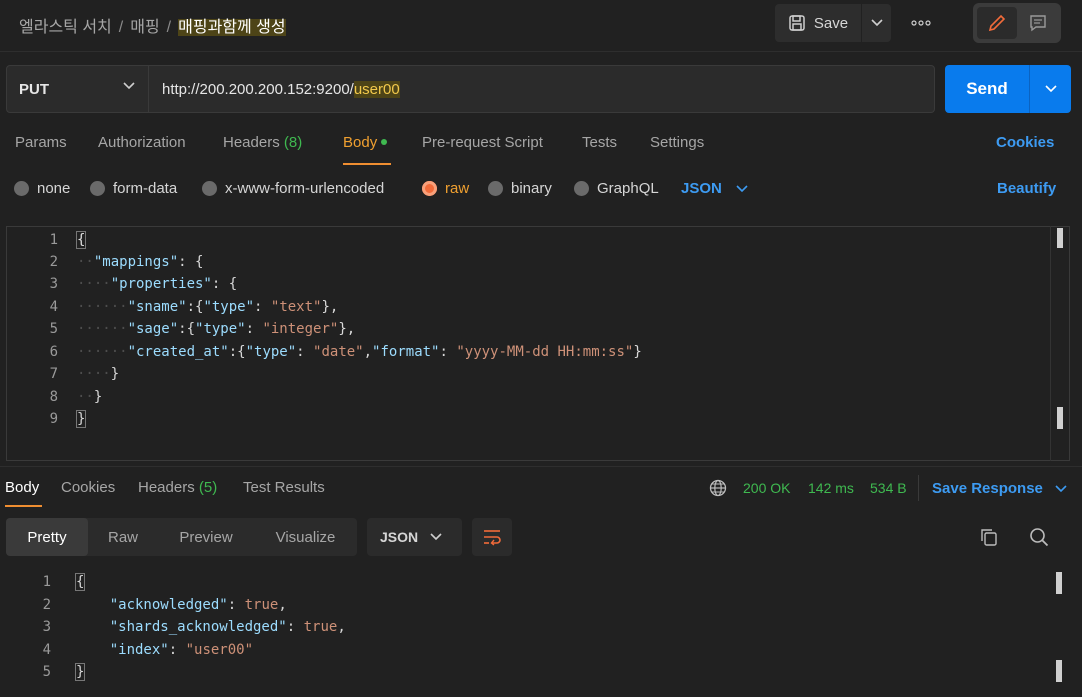  Describe the element at coordinates (251, 142) in the screenshot. I see `tab-headers-label: Headers` at that location.